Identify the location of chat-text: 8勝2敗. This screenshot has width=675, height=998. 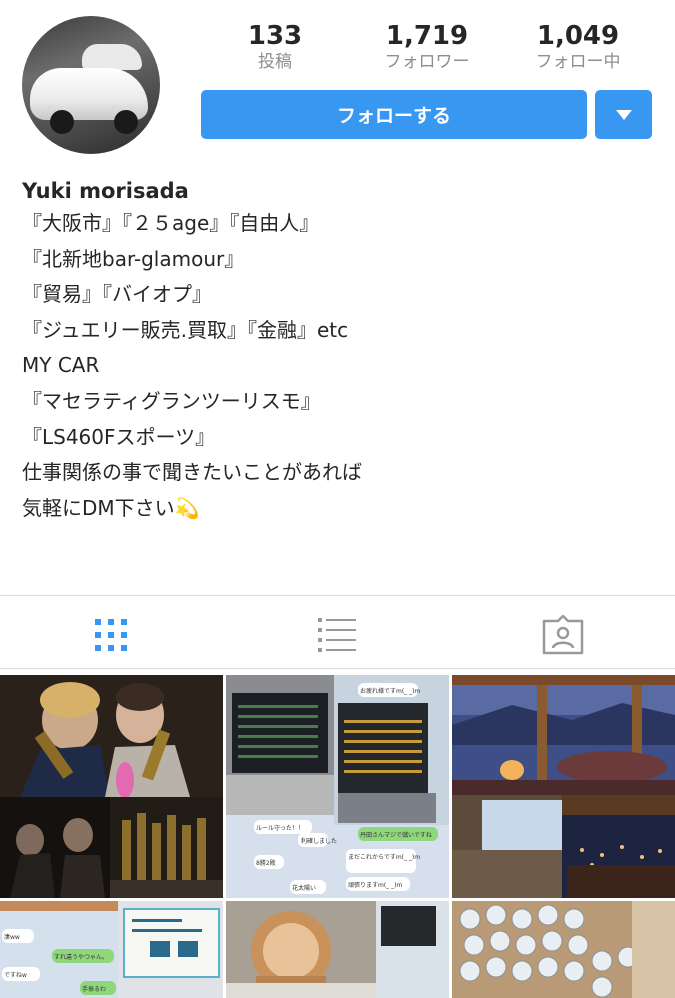
(266, 863).